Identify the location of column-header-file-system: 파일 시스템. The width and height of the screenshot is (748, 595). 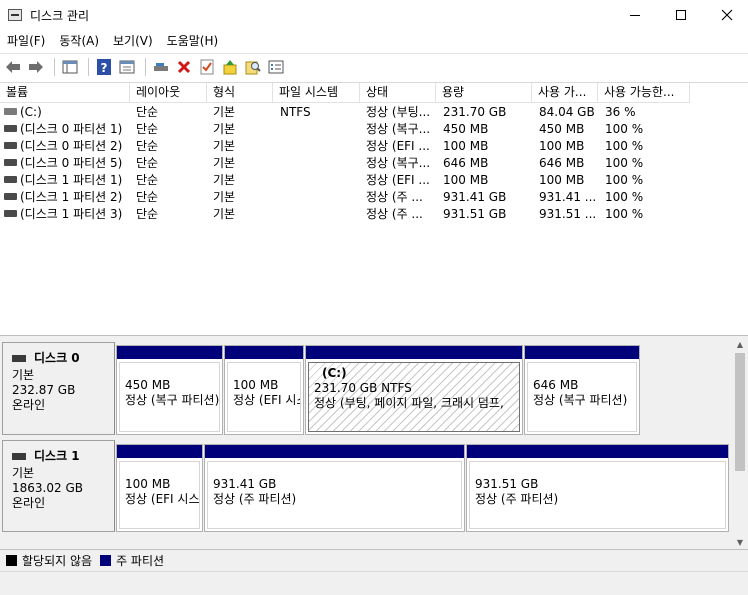
(316, 93).